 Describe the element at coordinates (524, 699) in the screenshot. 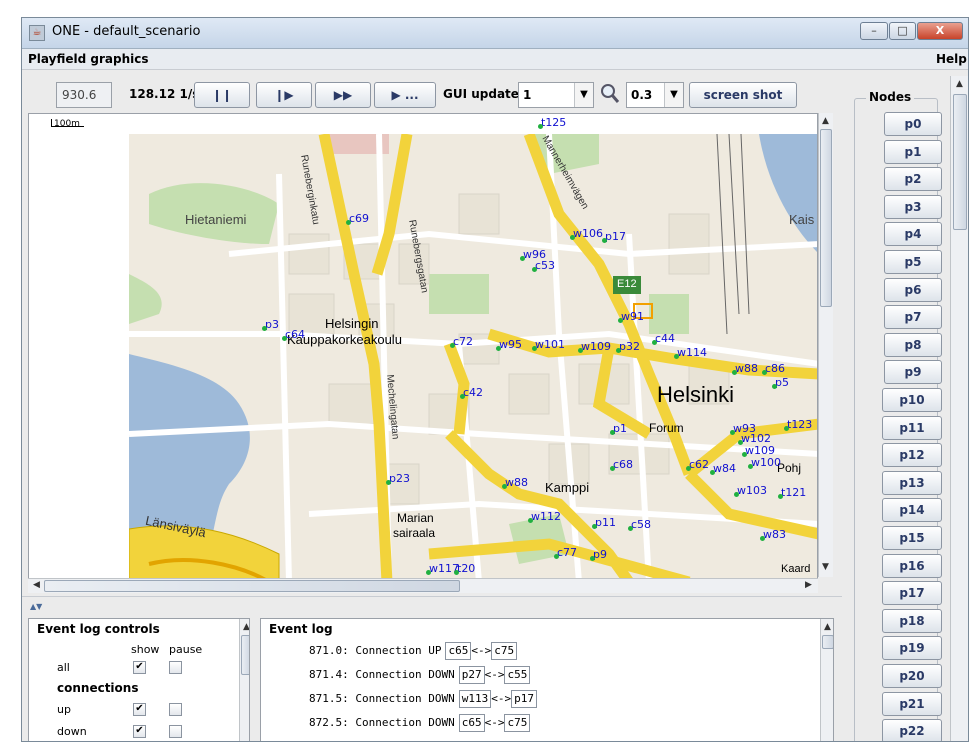

I see `log-host-b: p17` at that location.